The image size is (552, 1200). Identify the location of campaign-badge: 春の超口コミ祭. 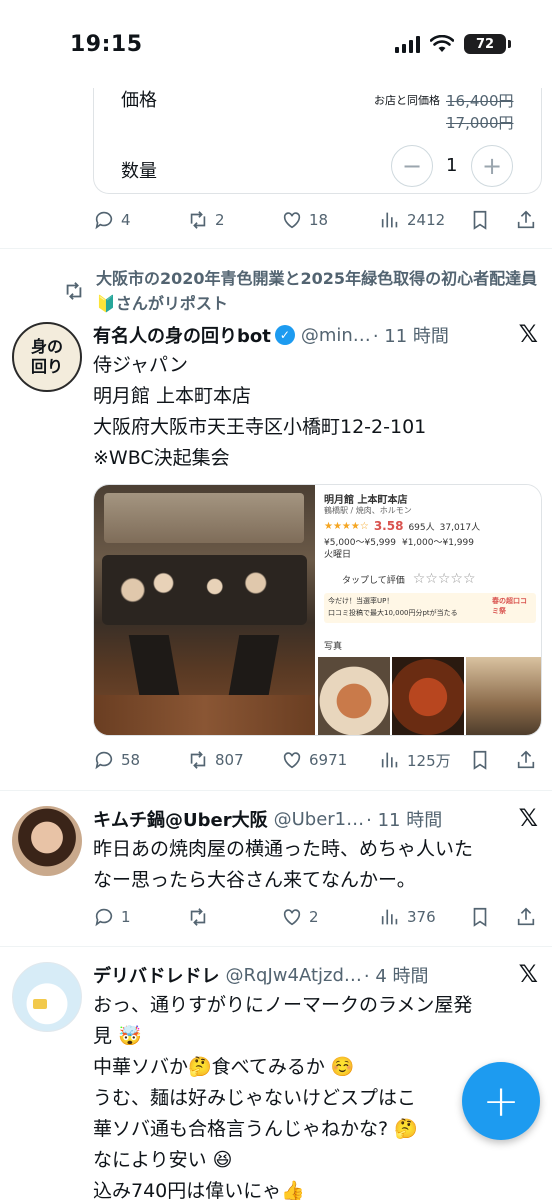
(509, 606).